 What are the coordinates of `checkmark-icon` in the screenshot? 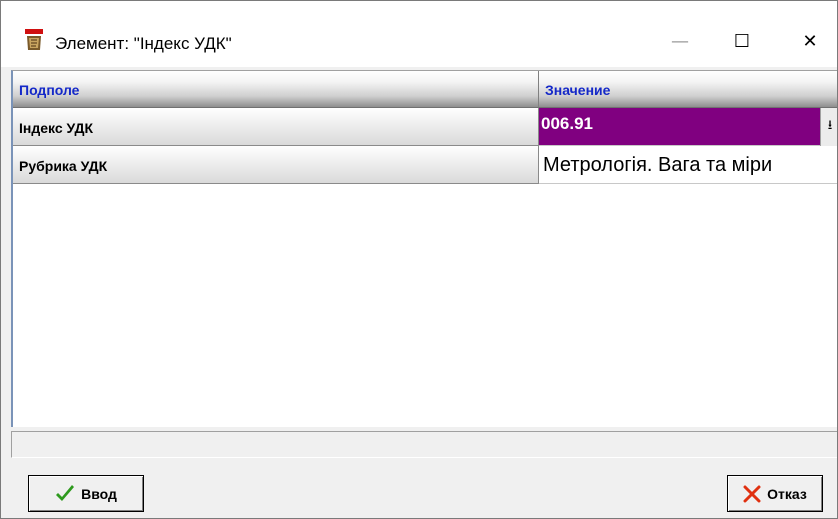 It's located at (65, 492).